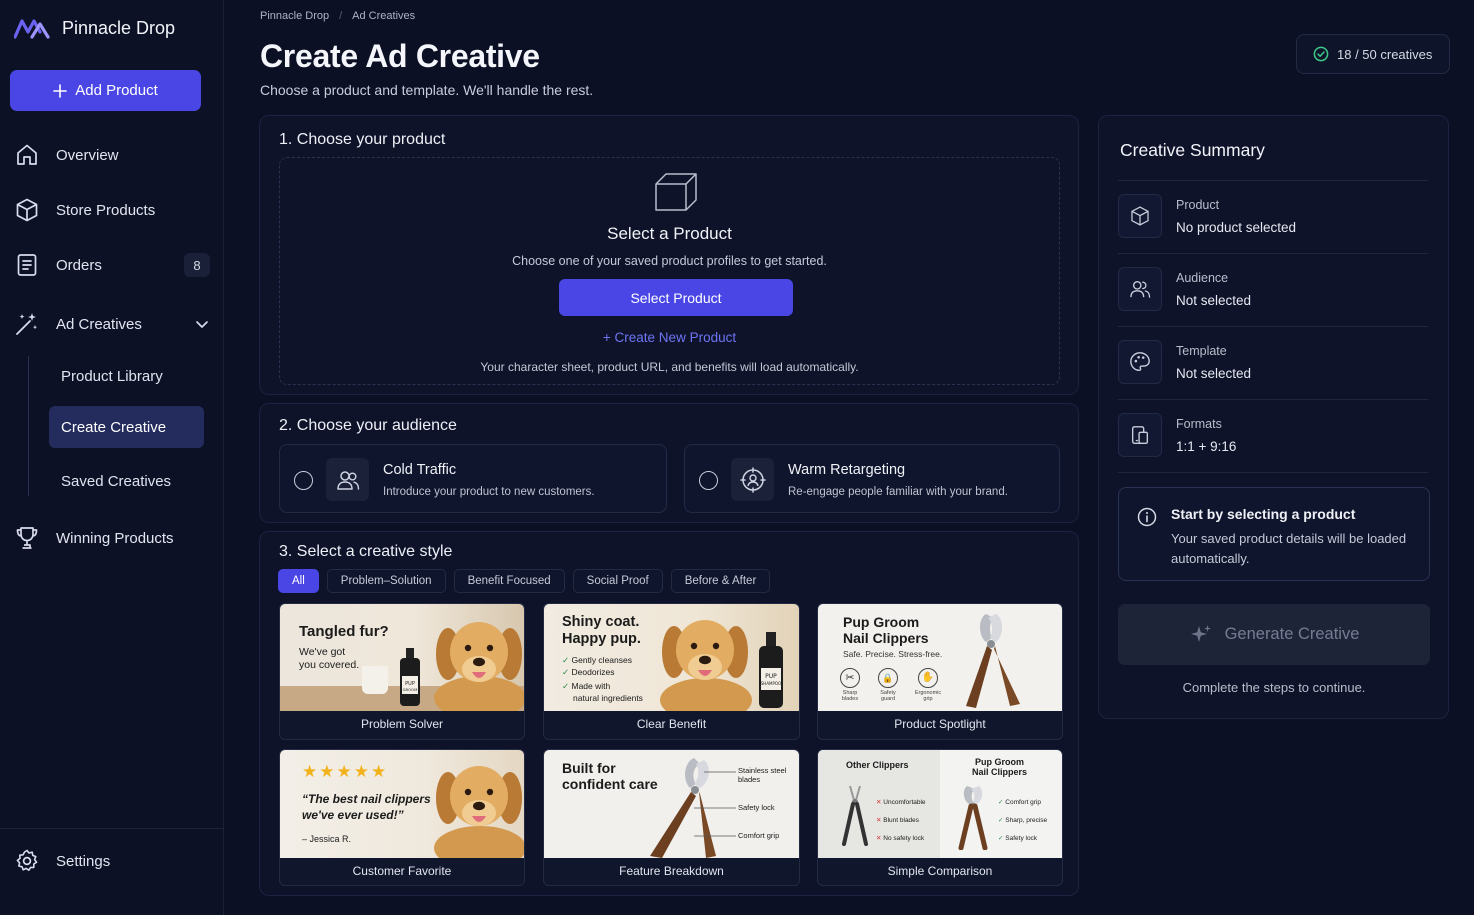 This screenshot has height=915, width=1474. Describe the element at coordinates (708, 480) in the screenshot. I see `warm-retargeting-radio` at that location.